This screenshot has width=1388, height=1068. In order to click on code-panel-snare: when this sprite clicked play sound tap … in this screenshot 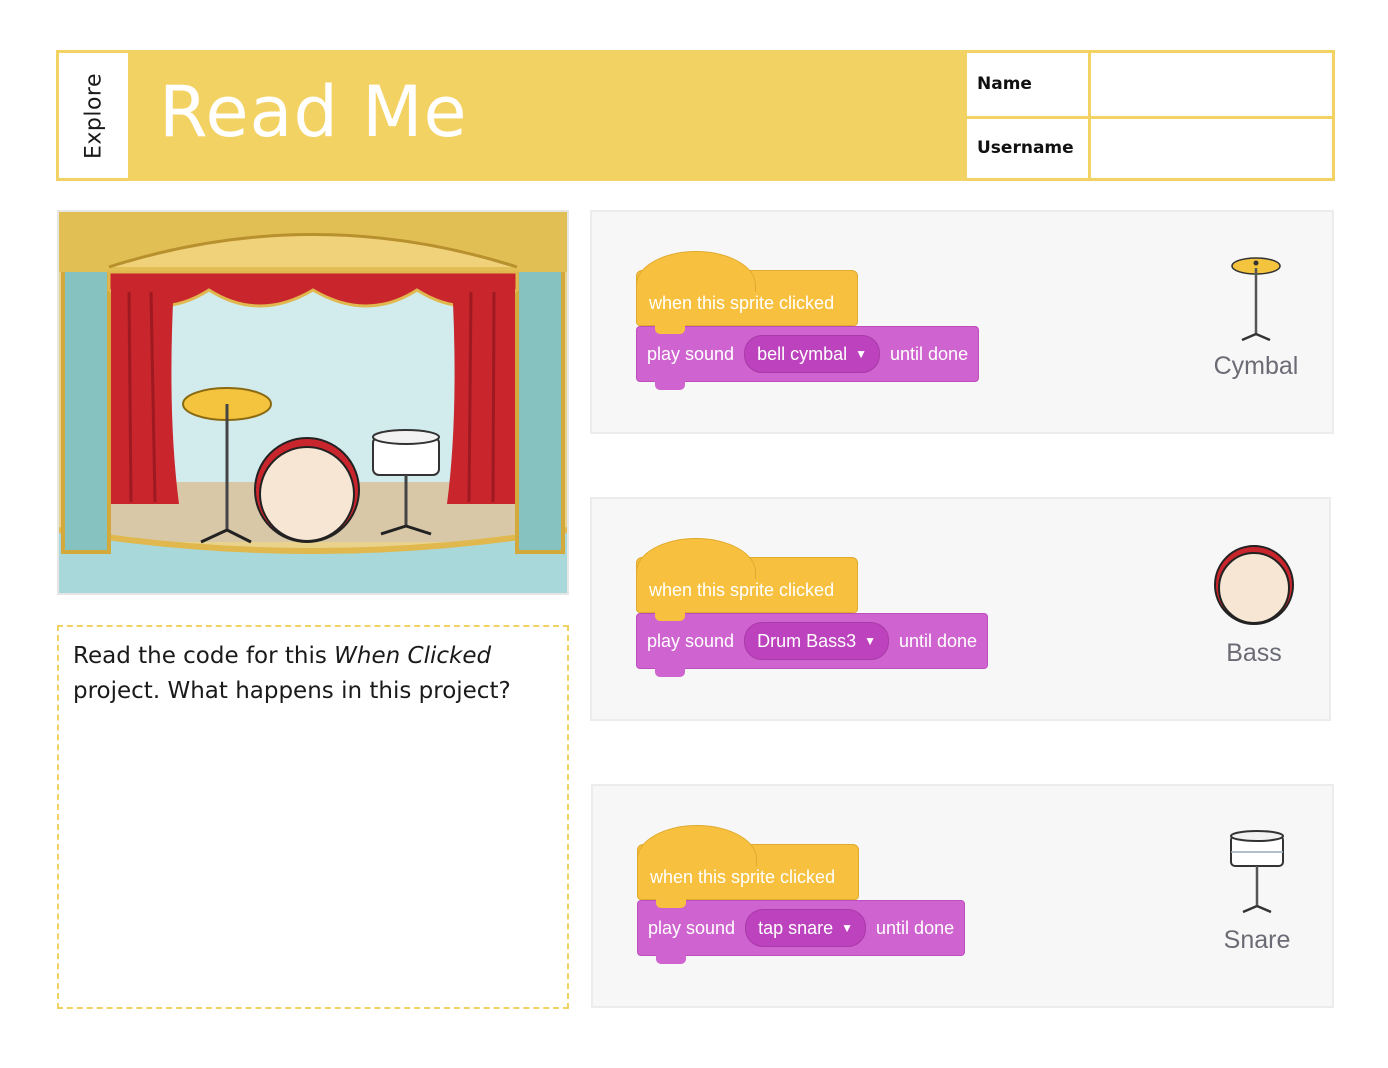, I will do `click(962, 896)`.